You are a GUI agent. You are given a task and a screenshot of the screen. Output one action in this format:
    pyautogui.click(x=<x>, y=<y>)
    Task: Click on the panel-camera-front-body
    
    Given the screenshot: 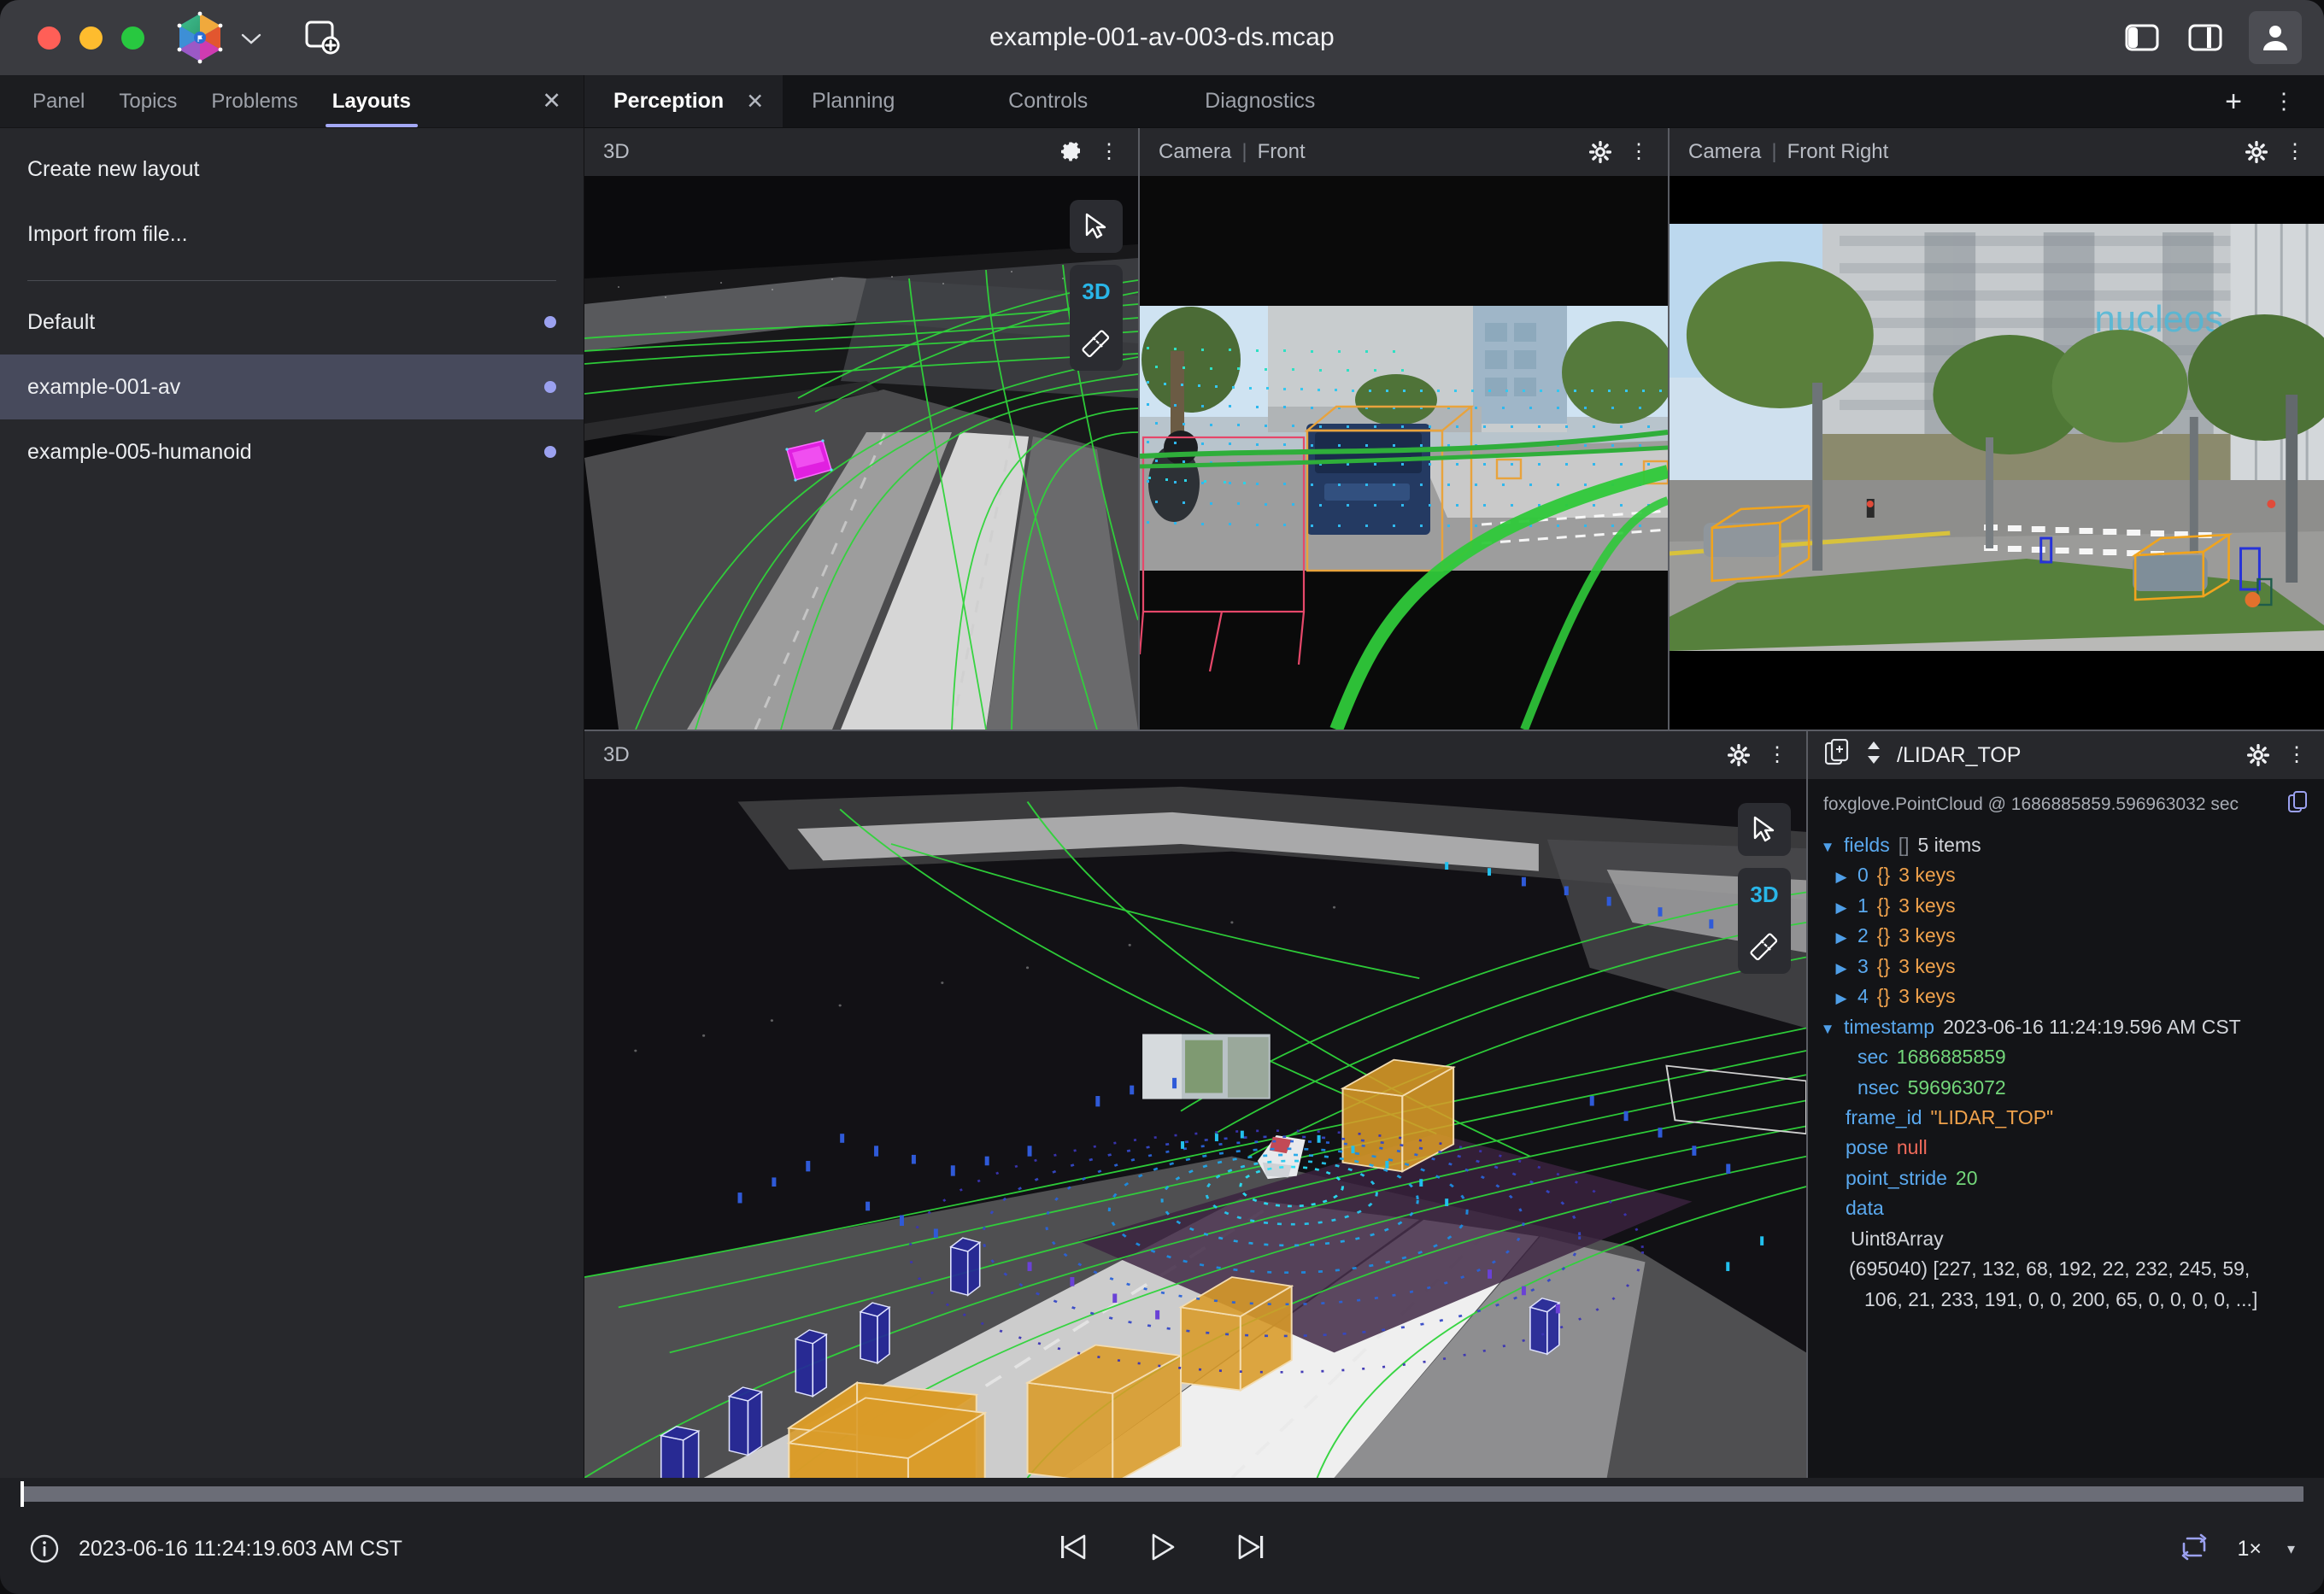 What is the action you would take?
    pyautogui.click(x=1404, y=453)
    